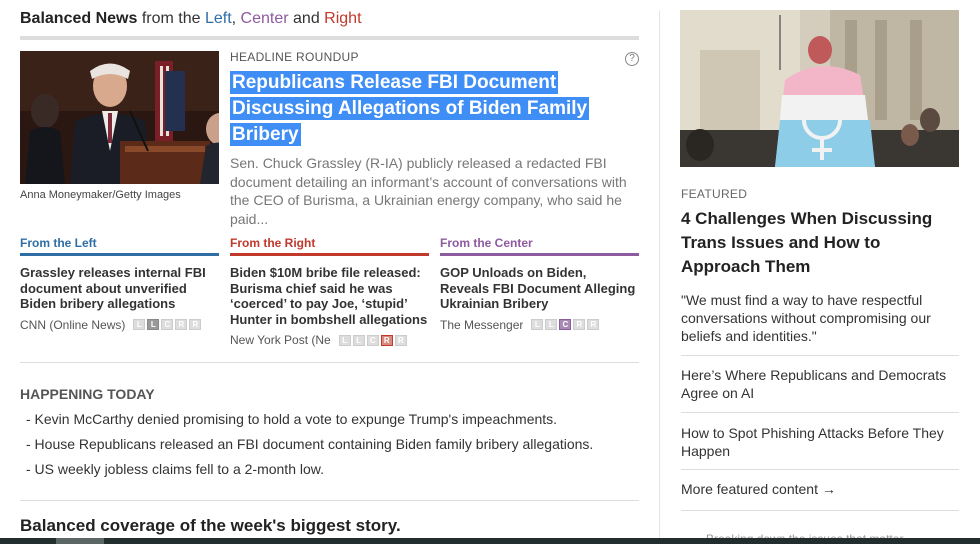 This screenshot has width=980, height=544. I want to click on headline-photo, so click(119, 117).